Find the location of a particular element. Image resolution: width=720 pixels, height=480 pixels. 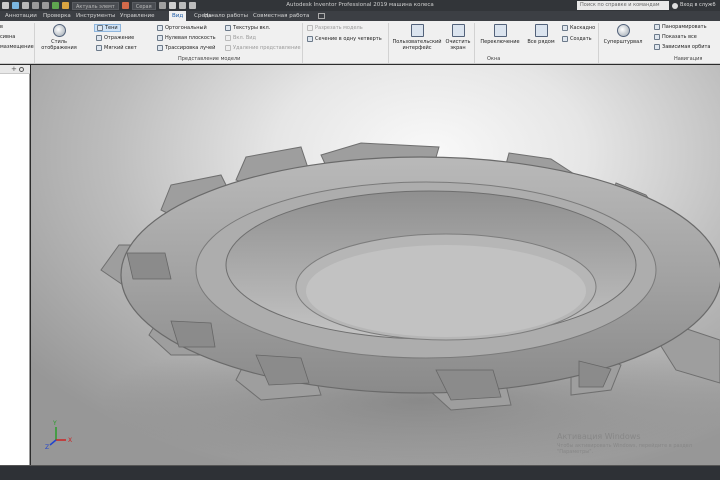

help-search-input: Поиск по справке и командам is located at coordinates (623, 5).